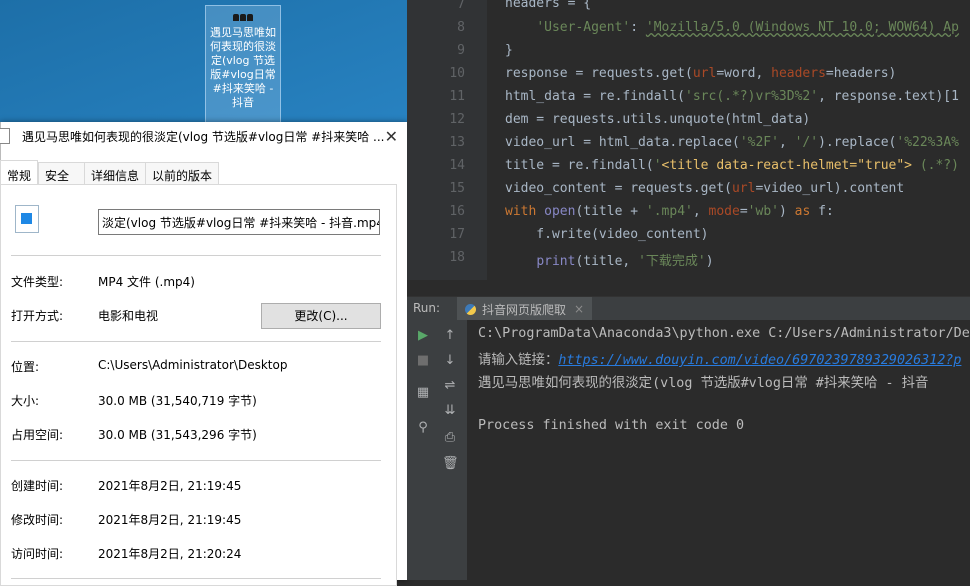 This screenshot has height=586, width=970. I want to click on code-line: headers = {, so click(548, 5).